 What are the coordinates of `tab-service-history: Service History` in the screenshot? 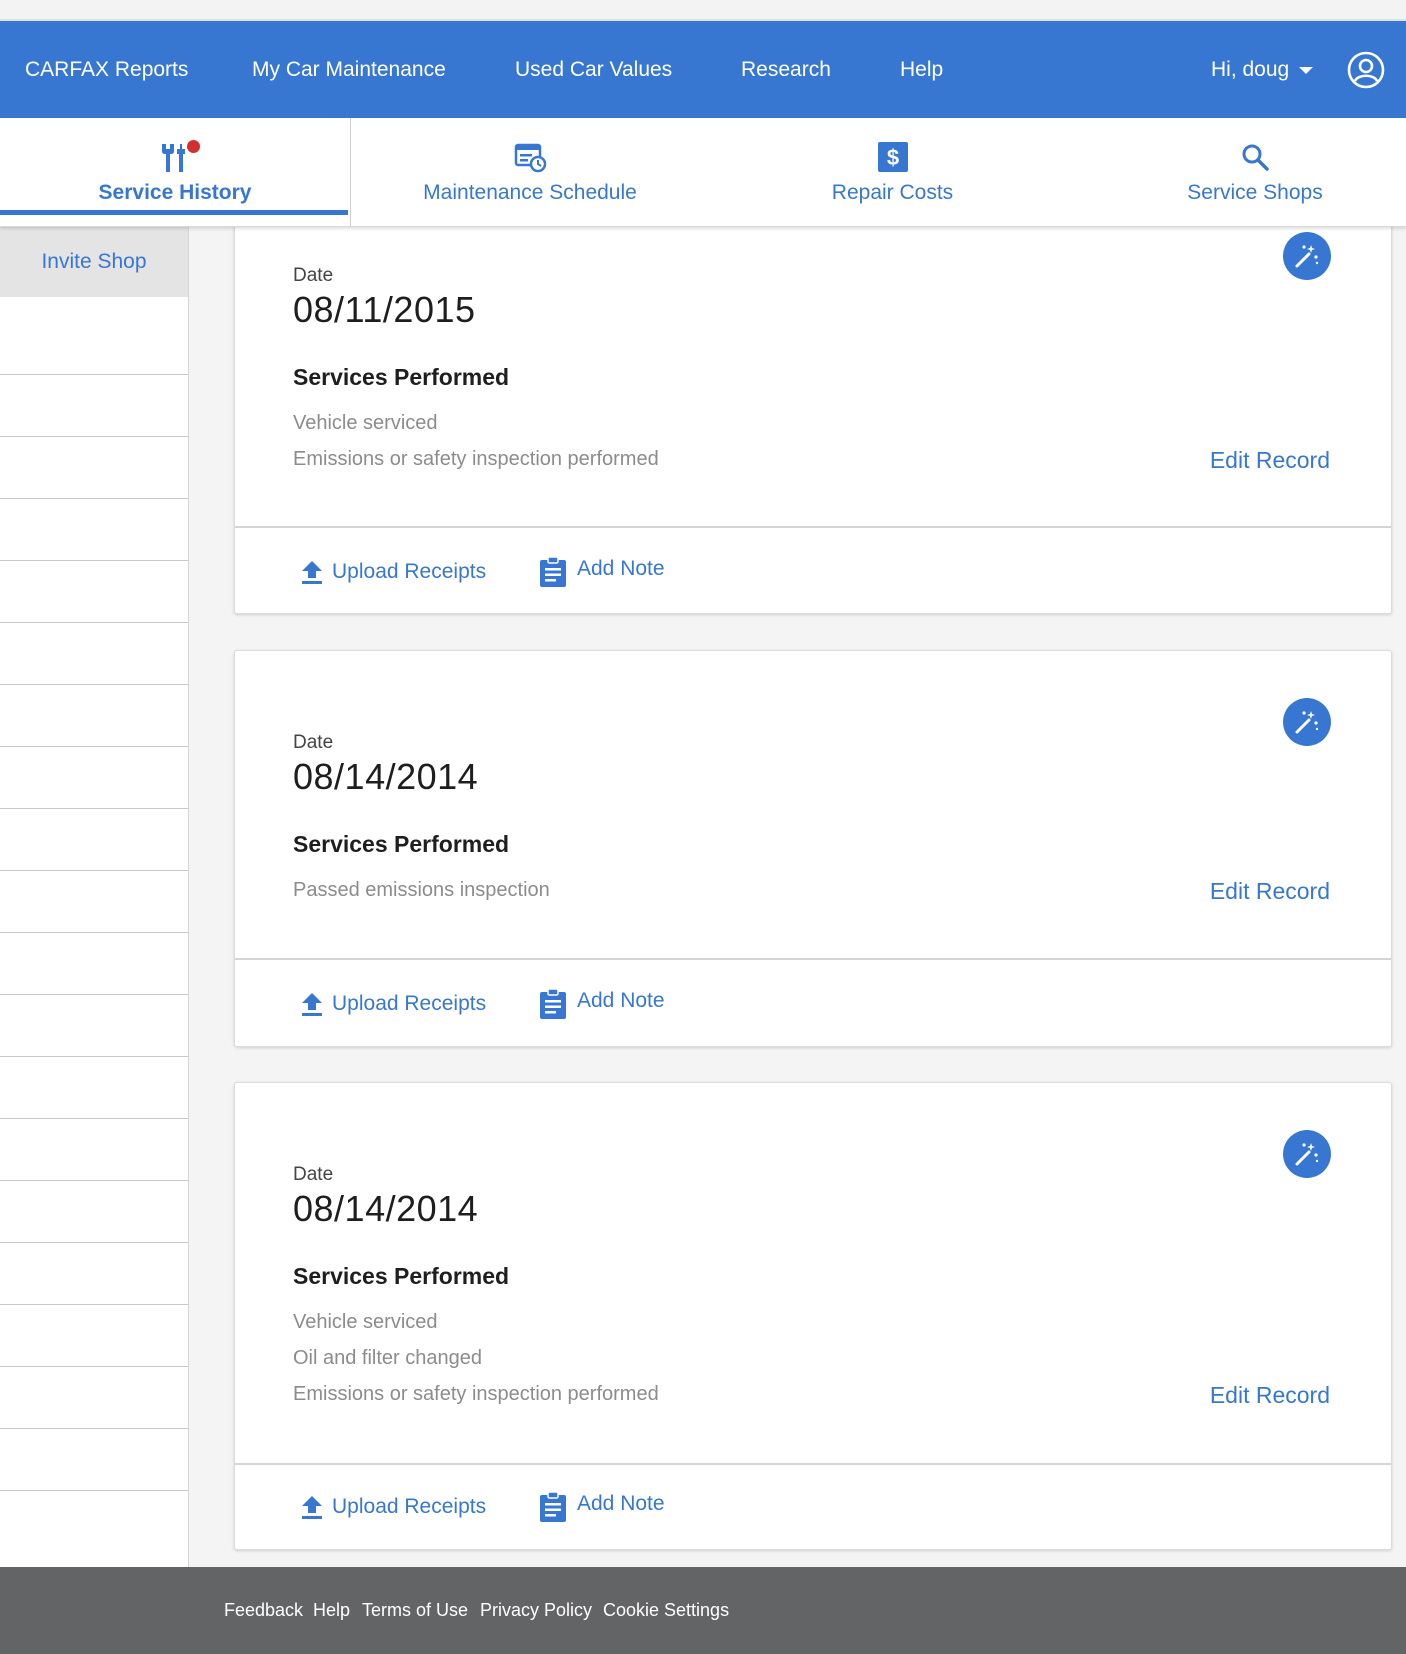 It's located at (175, 172).